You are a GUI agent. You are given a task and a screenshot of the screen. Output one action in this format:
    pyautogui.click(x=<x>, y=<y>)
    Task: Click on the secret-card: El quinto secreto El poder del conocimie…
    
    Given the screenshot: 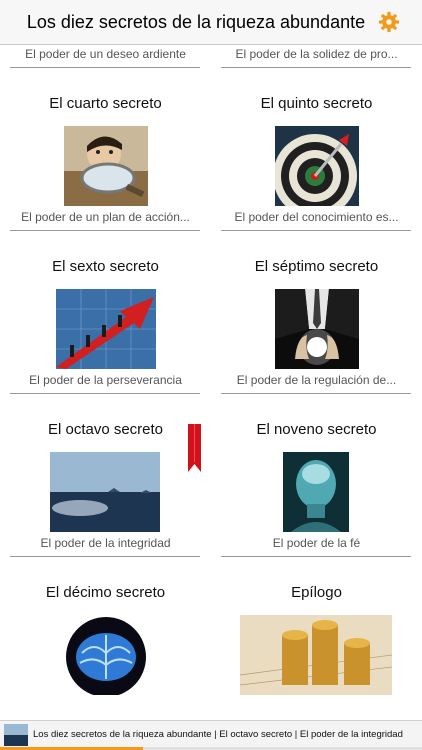 What is the action you would take?
    pyautogui.click(x=316, y=171)
    